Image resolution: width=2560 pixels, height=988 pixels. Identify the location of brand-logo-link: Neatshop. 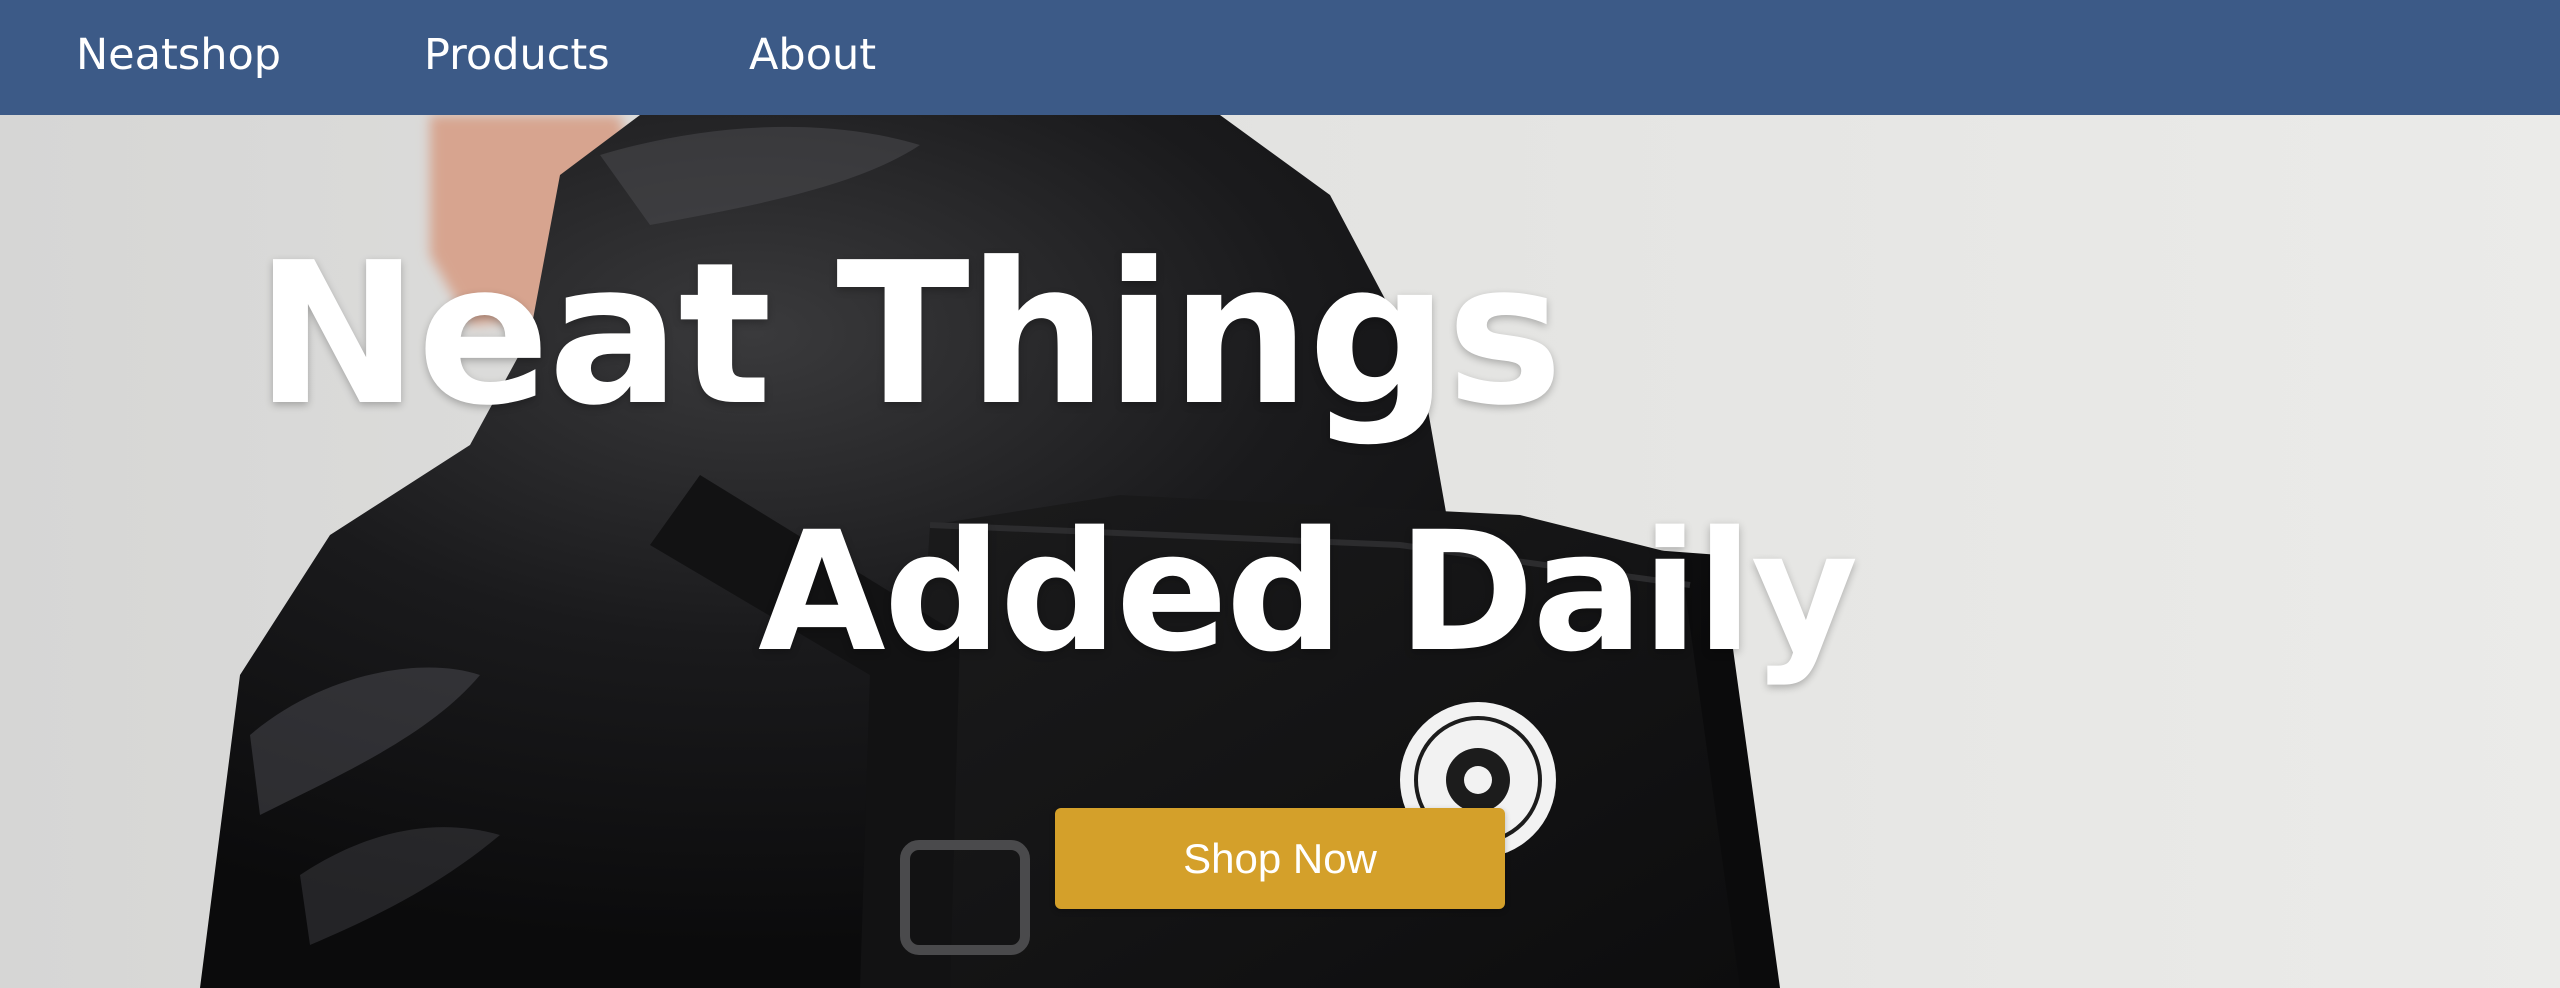
(178, 55).